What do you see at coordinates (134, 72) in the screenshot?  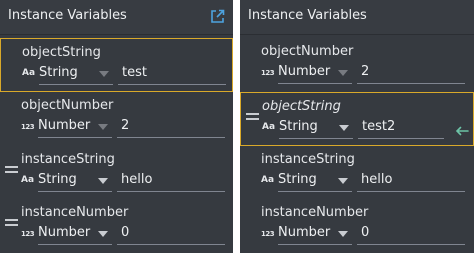 I see `value-text: test` at bounding box center [134, 72].